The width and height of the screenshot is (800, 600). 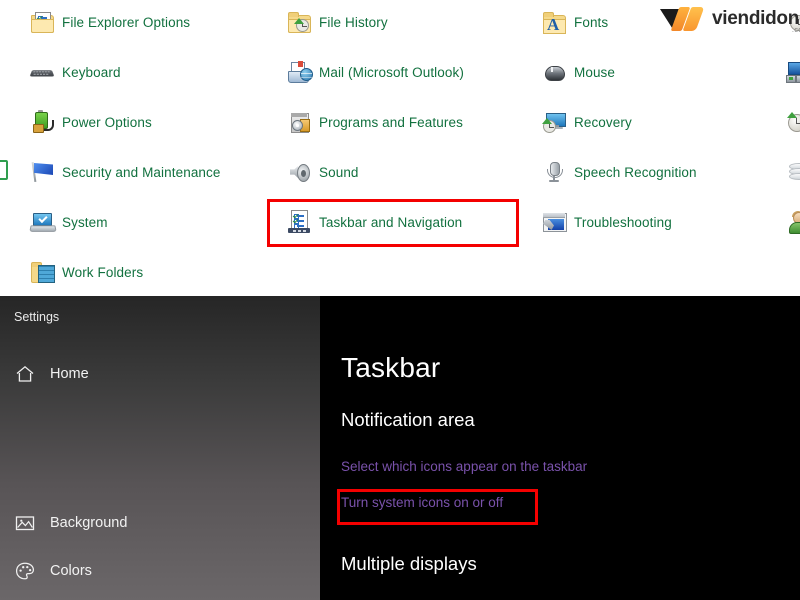 What do you see at coordinates (42, 172) in the screenshot?
I see `security-and-maintenance-icon` at bounding box center [42, 172].